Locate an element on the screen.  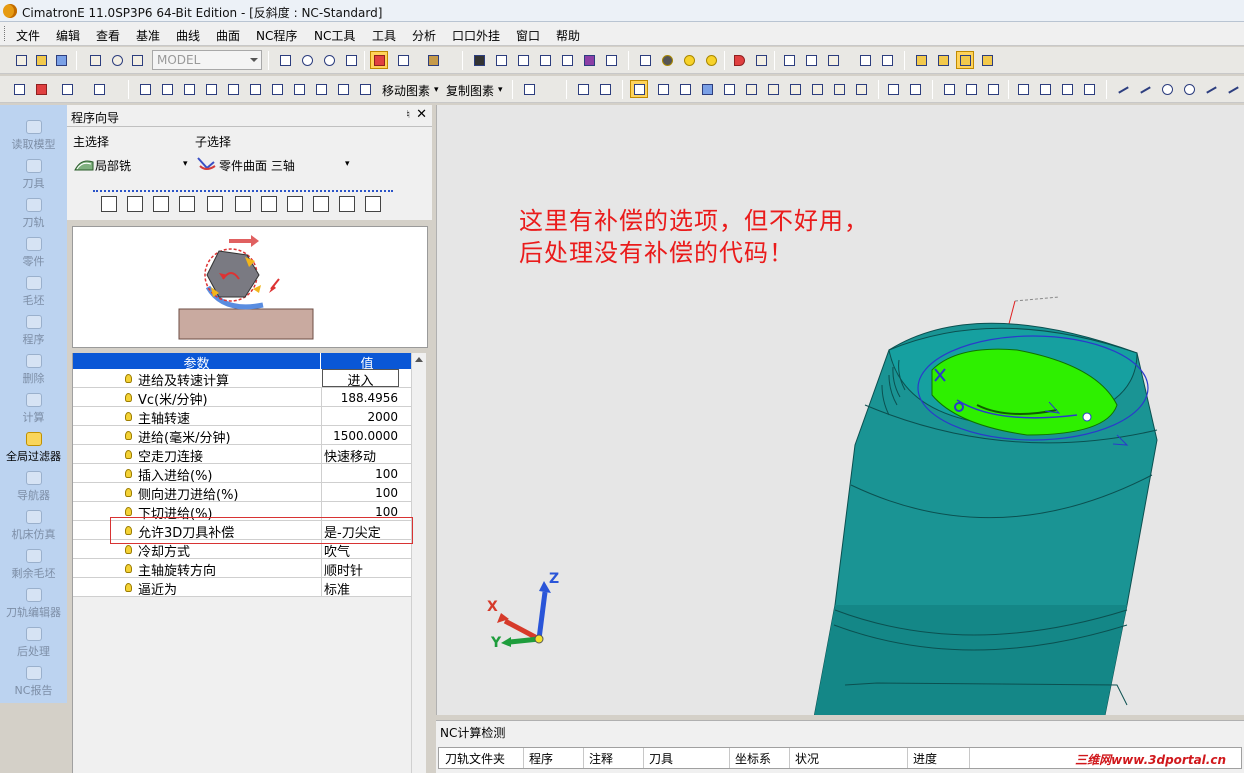
sidebar-item-navigator: 导航器 is located at coordinates (33, 487).